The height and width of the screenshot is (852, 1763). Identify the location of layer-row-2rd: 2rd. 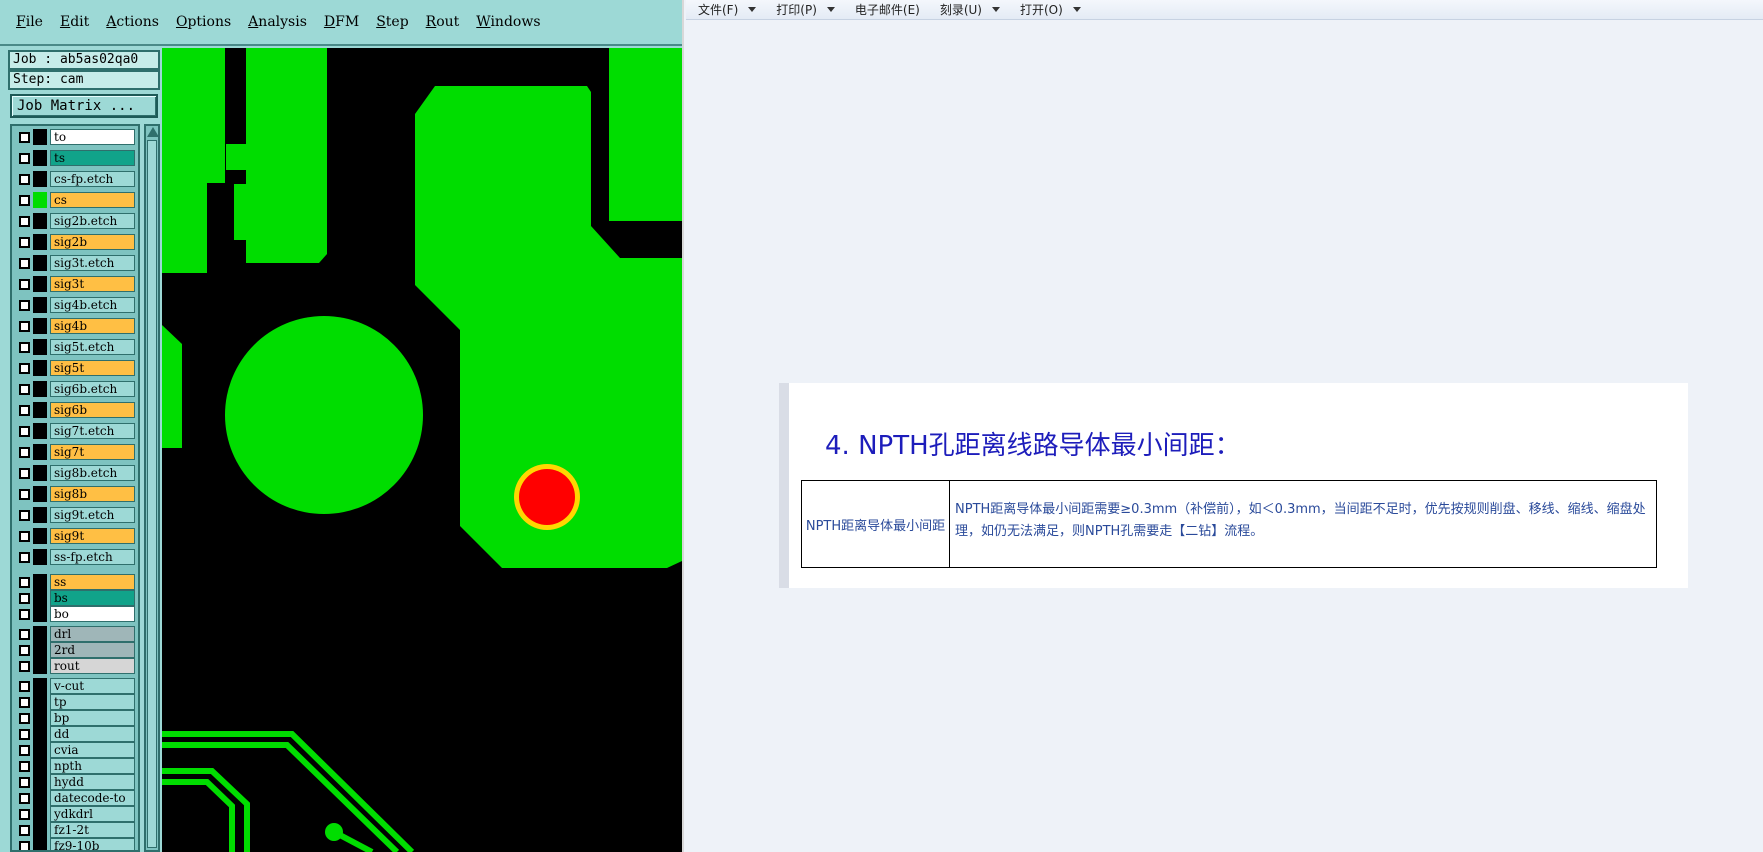
(76, 650).